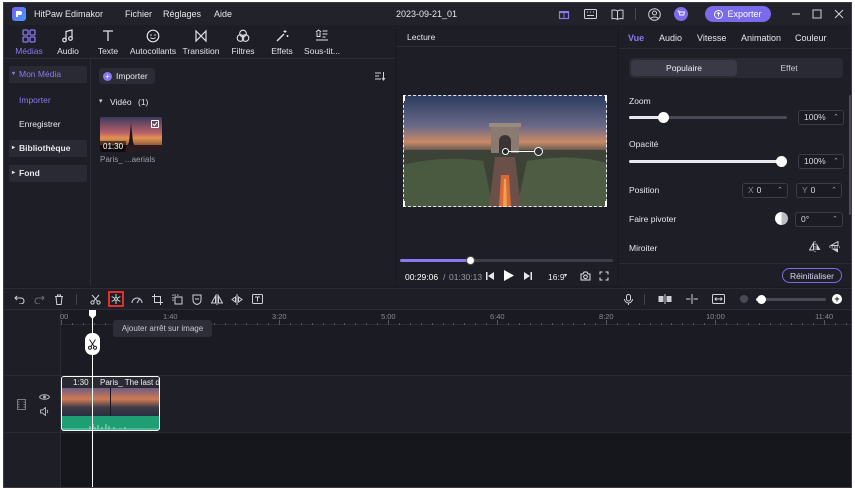 Image resolution: width=855 pixels, height=492 pixels. What do you see at coordinates (663, 117) in the screenshot?
I see `zoom-slider-knob` at bounding box center [663, 117].